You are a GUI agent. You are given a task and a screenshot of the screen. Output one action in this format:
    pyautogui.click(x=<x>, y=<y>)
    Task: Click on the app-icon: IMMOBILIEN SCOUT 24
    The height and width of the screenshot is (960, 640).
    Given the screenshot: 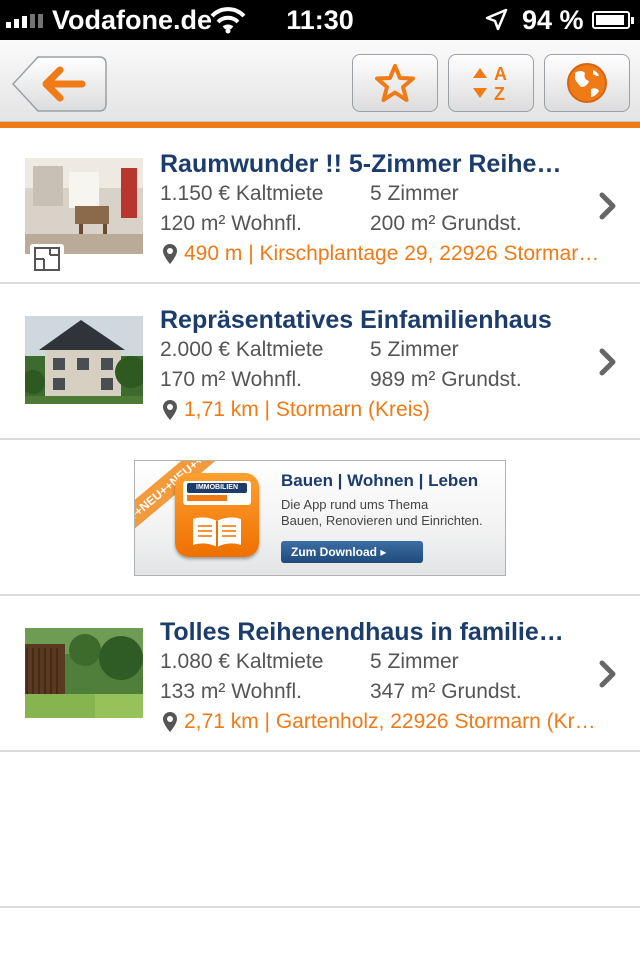 What is the action you would take?
    pyautogui.click(x=217, y=515)
    